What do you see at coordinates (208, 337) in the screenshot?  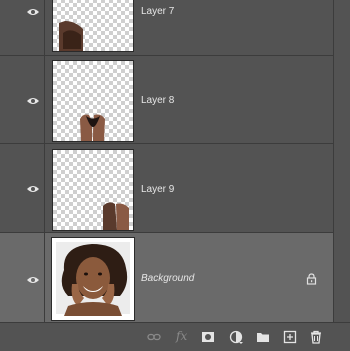 I see `add-mask-icon` at bounding box center [208, 337].